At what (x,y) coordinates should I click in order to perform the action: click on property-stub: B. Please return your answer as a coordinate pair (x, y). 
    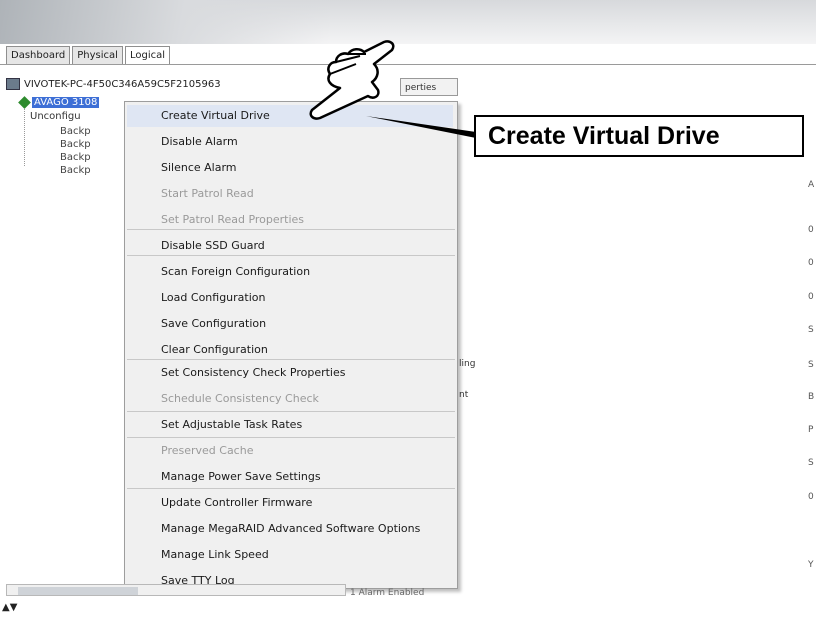
    Looking at the image, I should click on (811, 397).